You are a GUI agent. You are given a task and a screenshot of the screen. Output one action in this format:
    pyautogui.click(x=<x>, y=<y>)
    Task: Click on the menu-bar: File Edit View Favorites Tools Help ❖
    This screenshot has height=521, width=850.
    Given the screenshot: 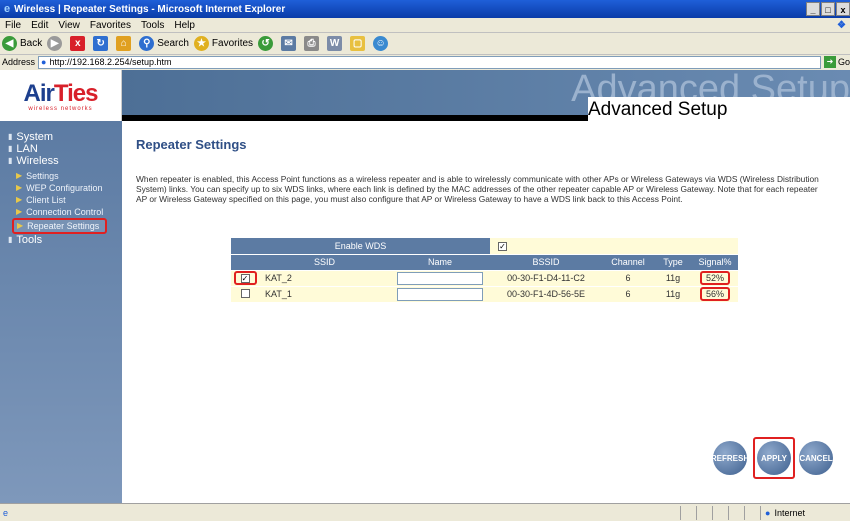 What is the action you would take?
    pyautogui.click(x=425, y=25)
    